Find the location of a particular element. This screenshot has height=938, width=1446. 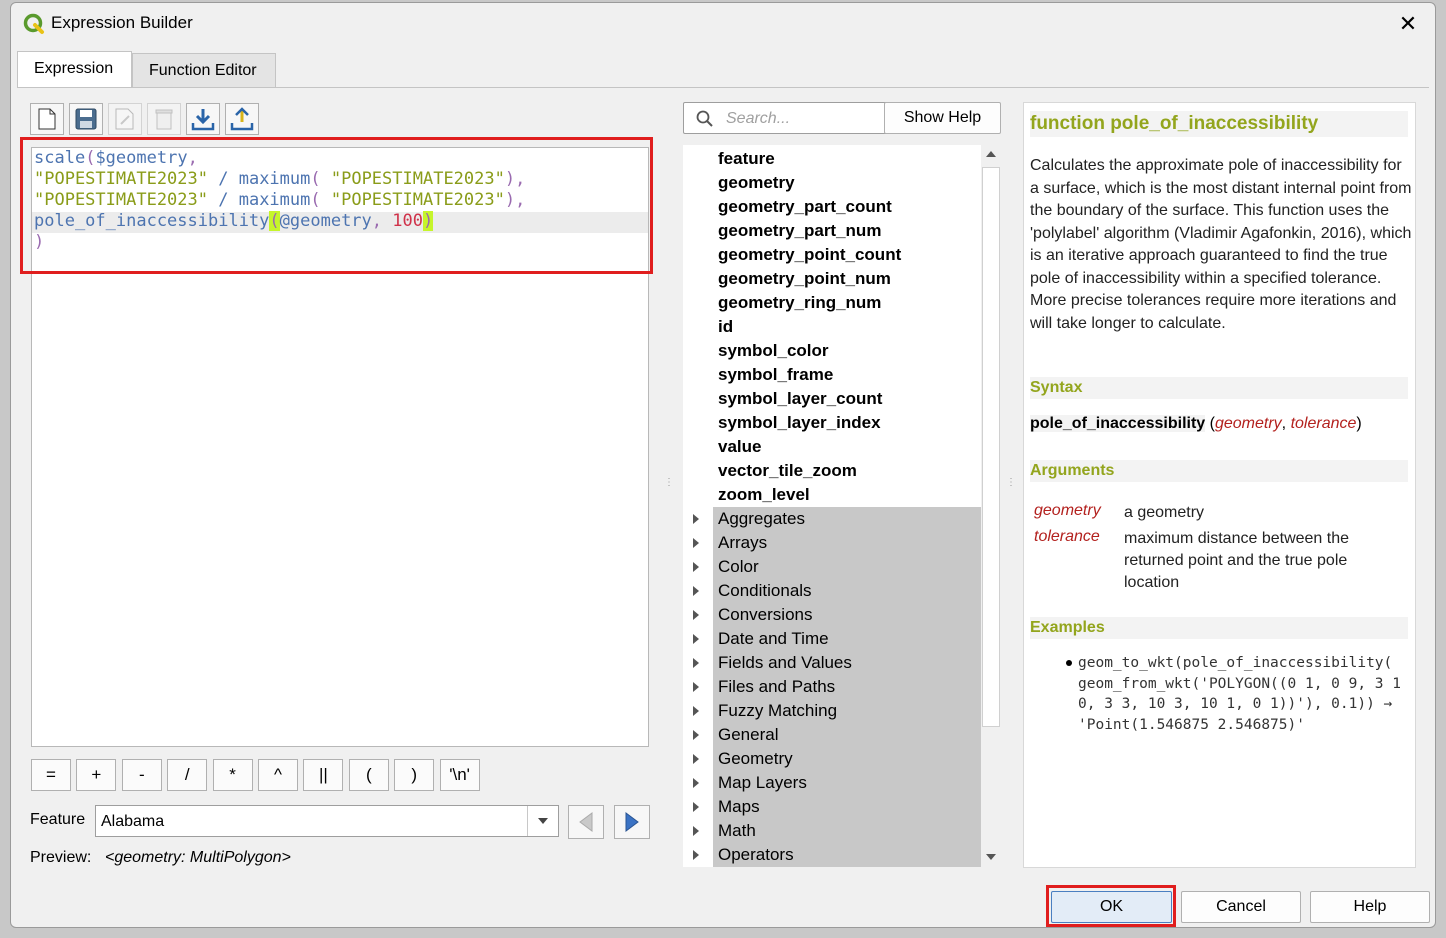

tree-item: id is located at coordinates (832, 327).